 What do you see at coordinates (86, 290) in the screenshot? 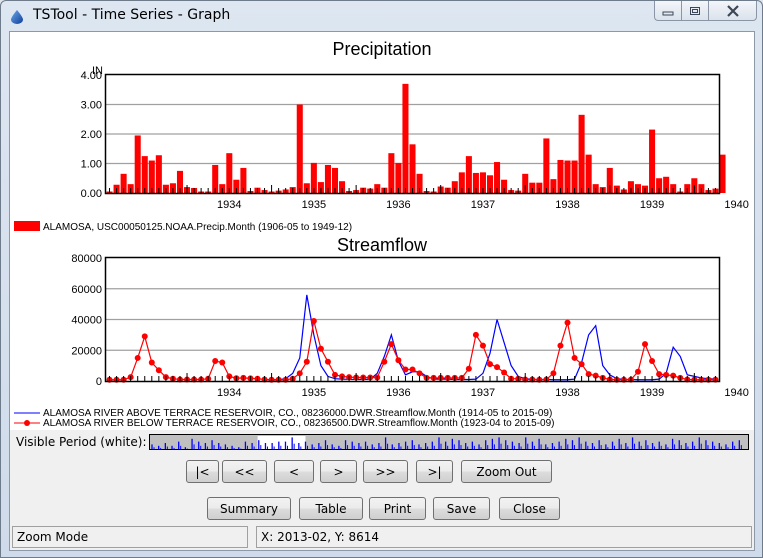
I see `flow-ytick-label: 60000` at bounding box center [86, 290].